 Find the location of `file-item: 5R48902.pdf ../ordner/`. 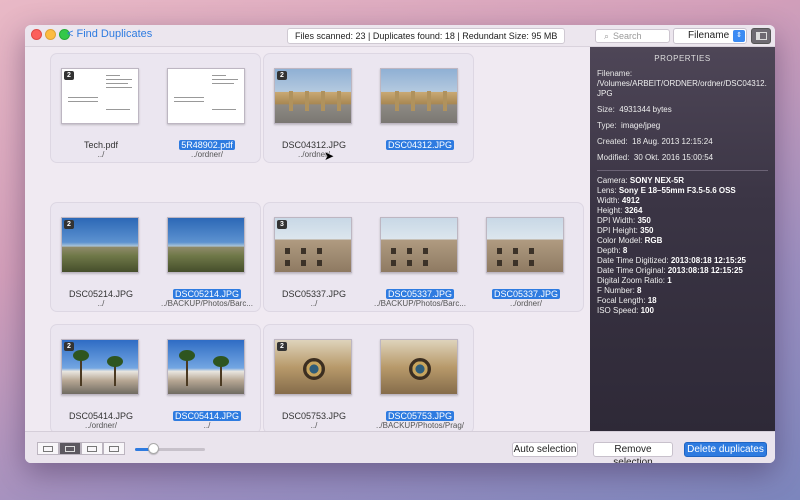

file-item: 5R48902.pdf ../ordner/ is located at coordinates (210, 106).